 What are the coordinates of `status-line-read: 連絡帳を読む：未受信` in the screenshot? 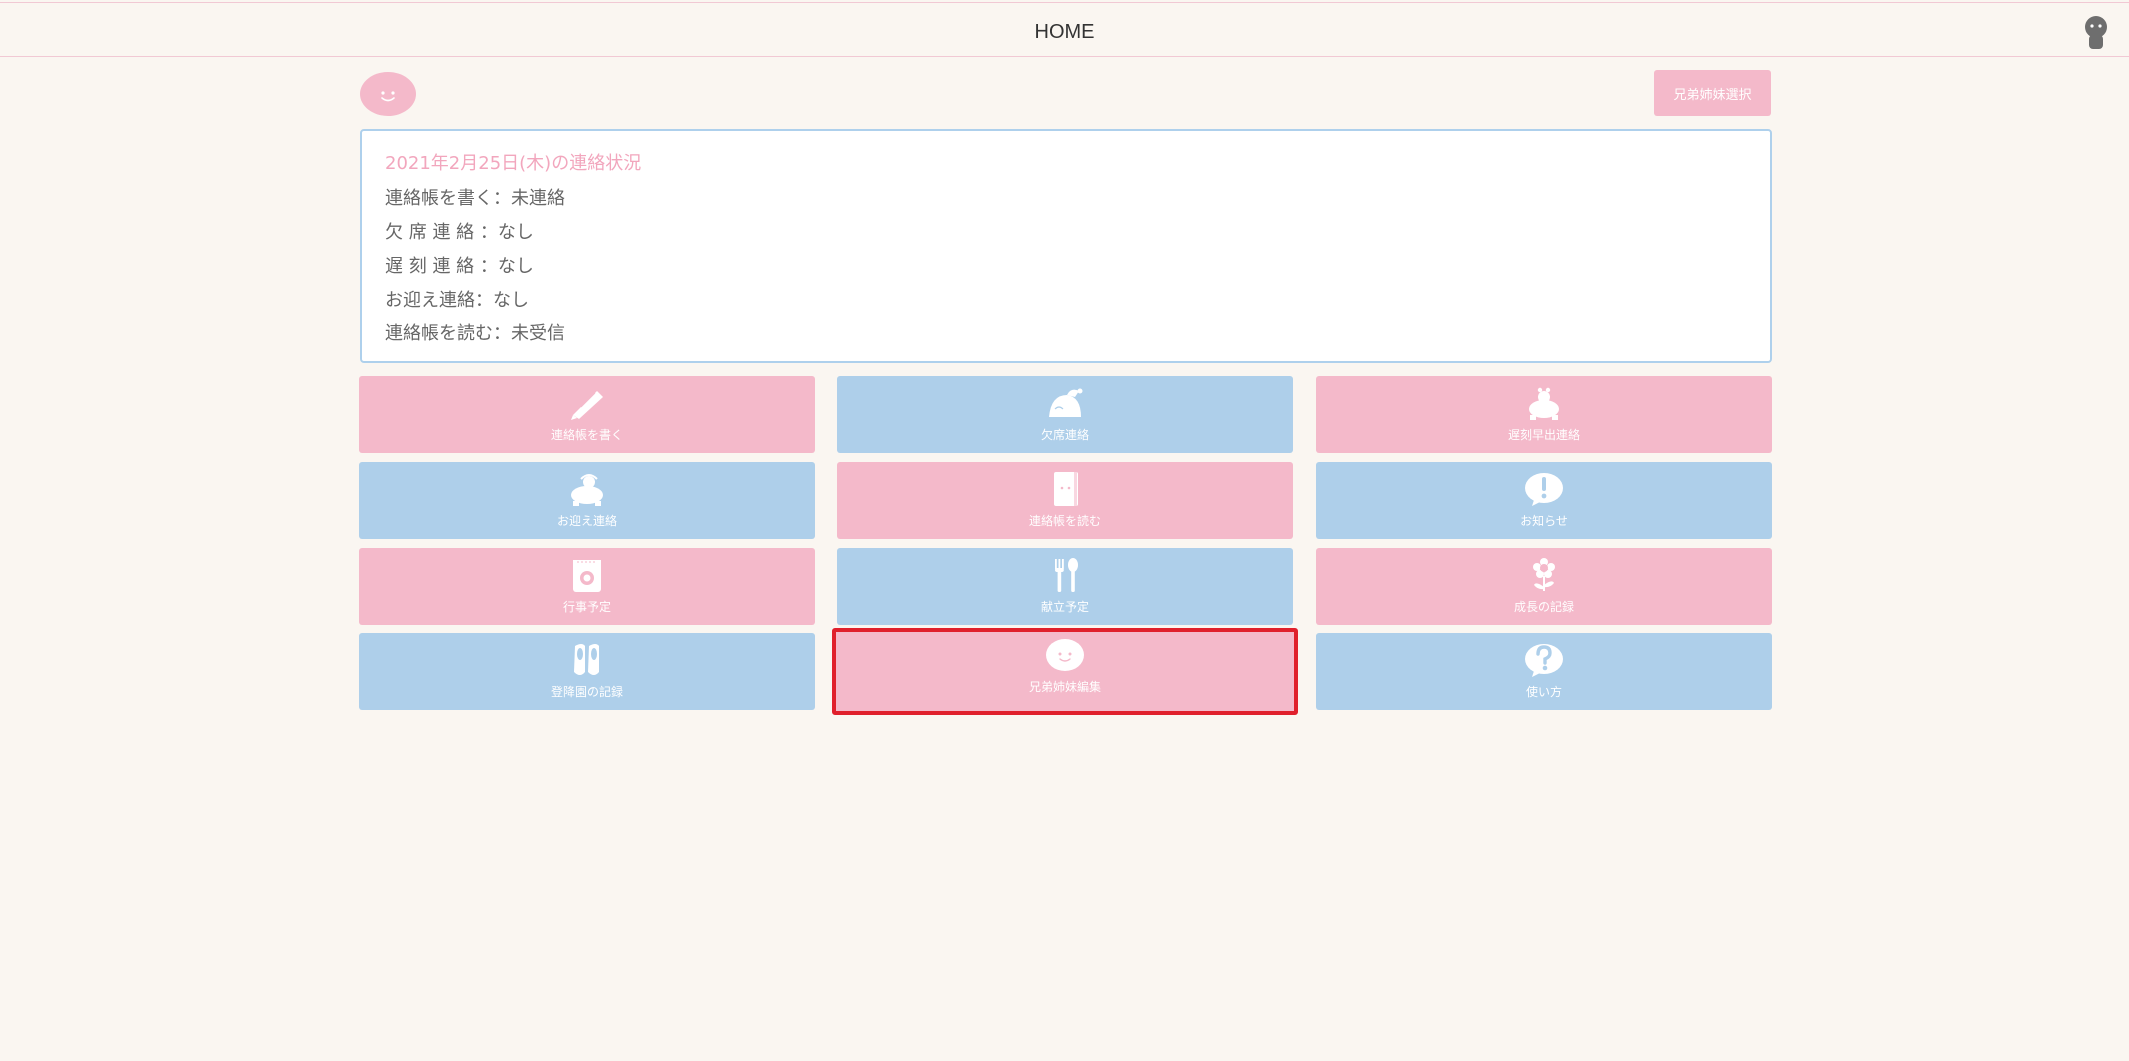 It's located at (475, 333).